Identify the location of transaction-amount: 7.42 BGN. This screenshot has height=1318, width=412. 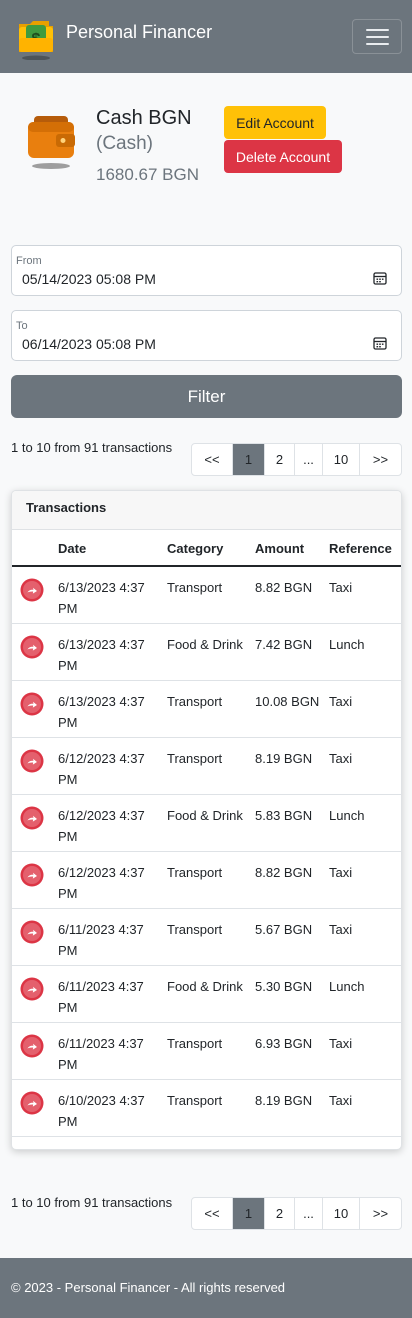
(284, 644).